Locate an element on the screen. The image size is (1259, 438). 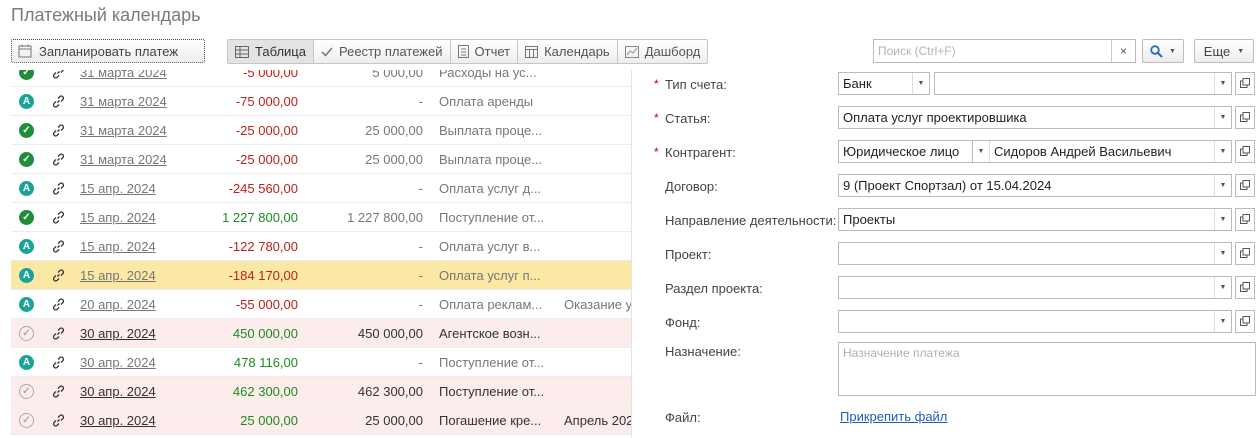
counterparty-type-select: Юридическое лицо ▼ is located at coordinates (914, 151).